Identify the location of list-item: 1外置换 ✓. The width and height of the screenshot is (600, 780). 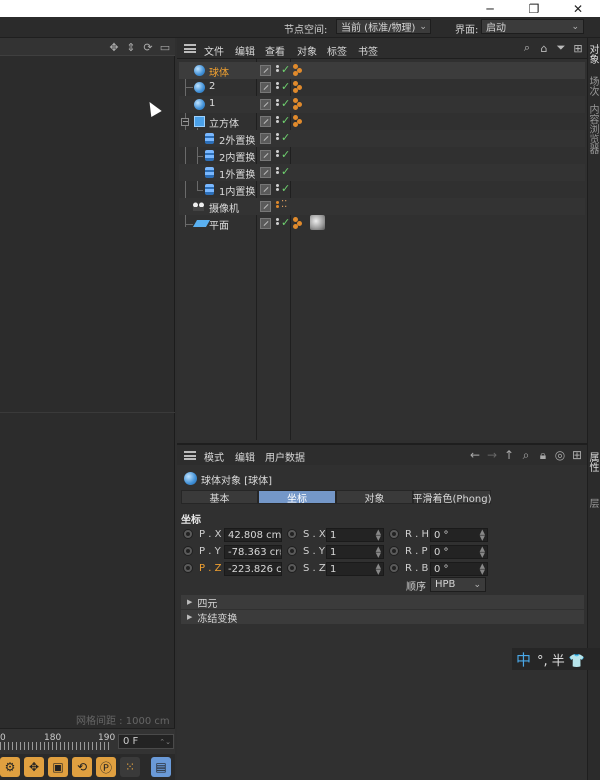
(382, 172).